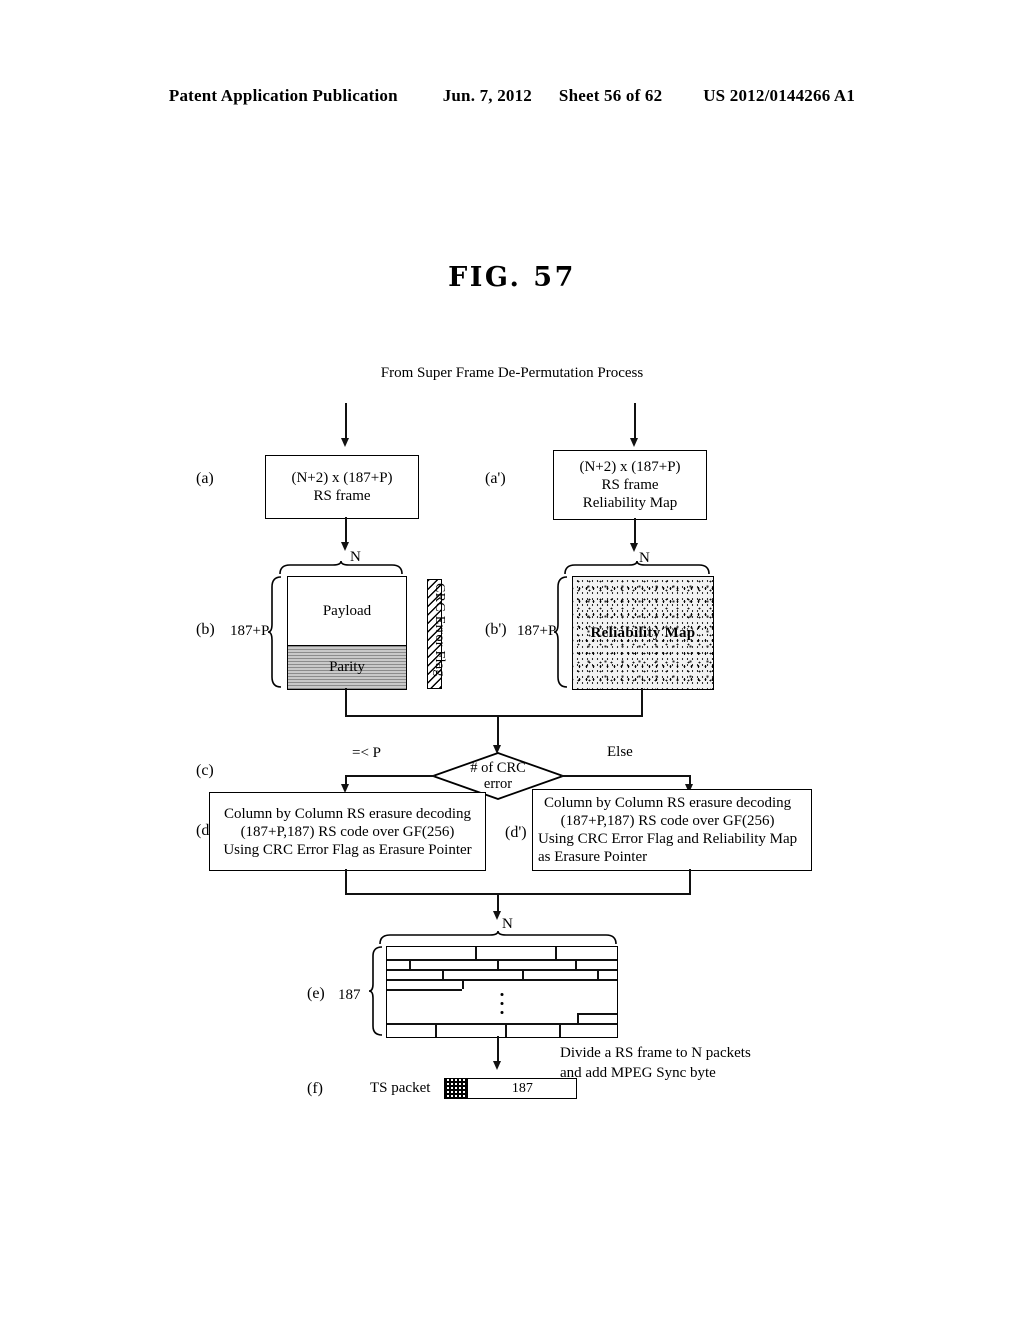 This screenshot has width=1024, height=1320. What do you see at coordinates (779, 95) in the screenshot?
I see `header-patent-number: US 2012/0144266 A1` at bounding box center [779, 95].